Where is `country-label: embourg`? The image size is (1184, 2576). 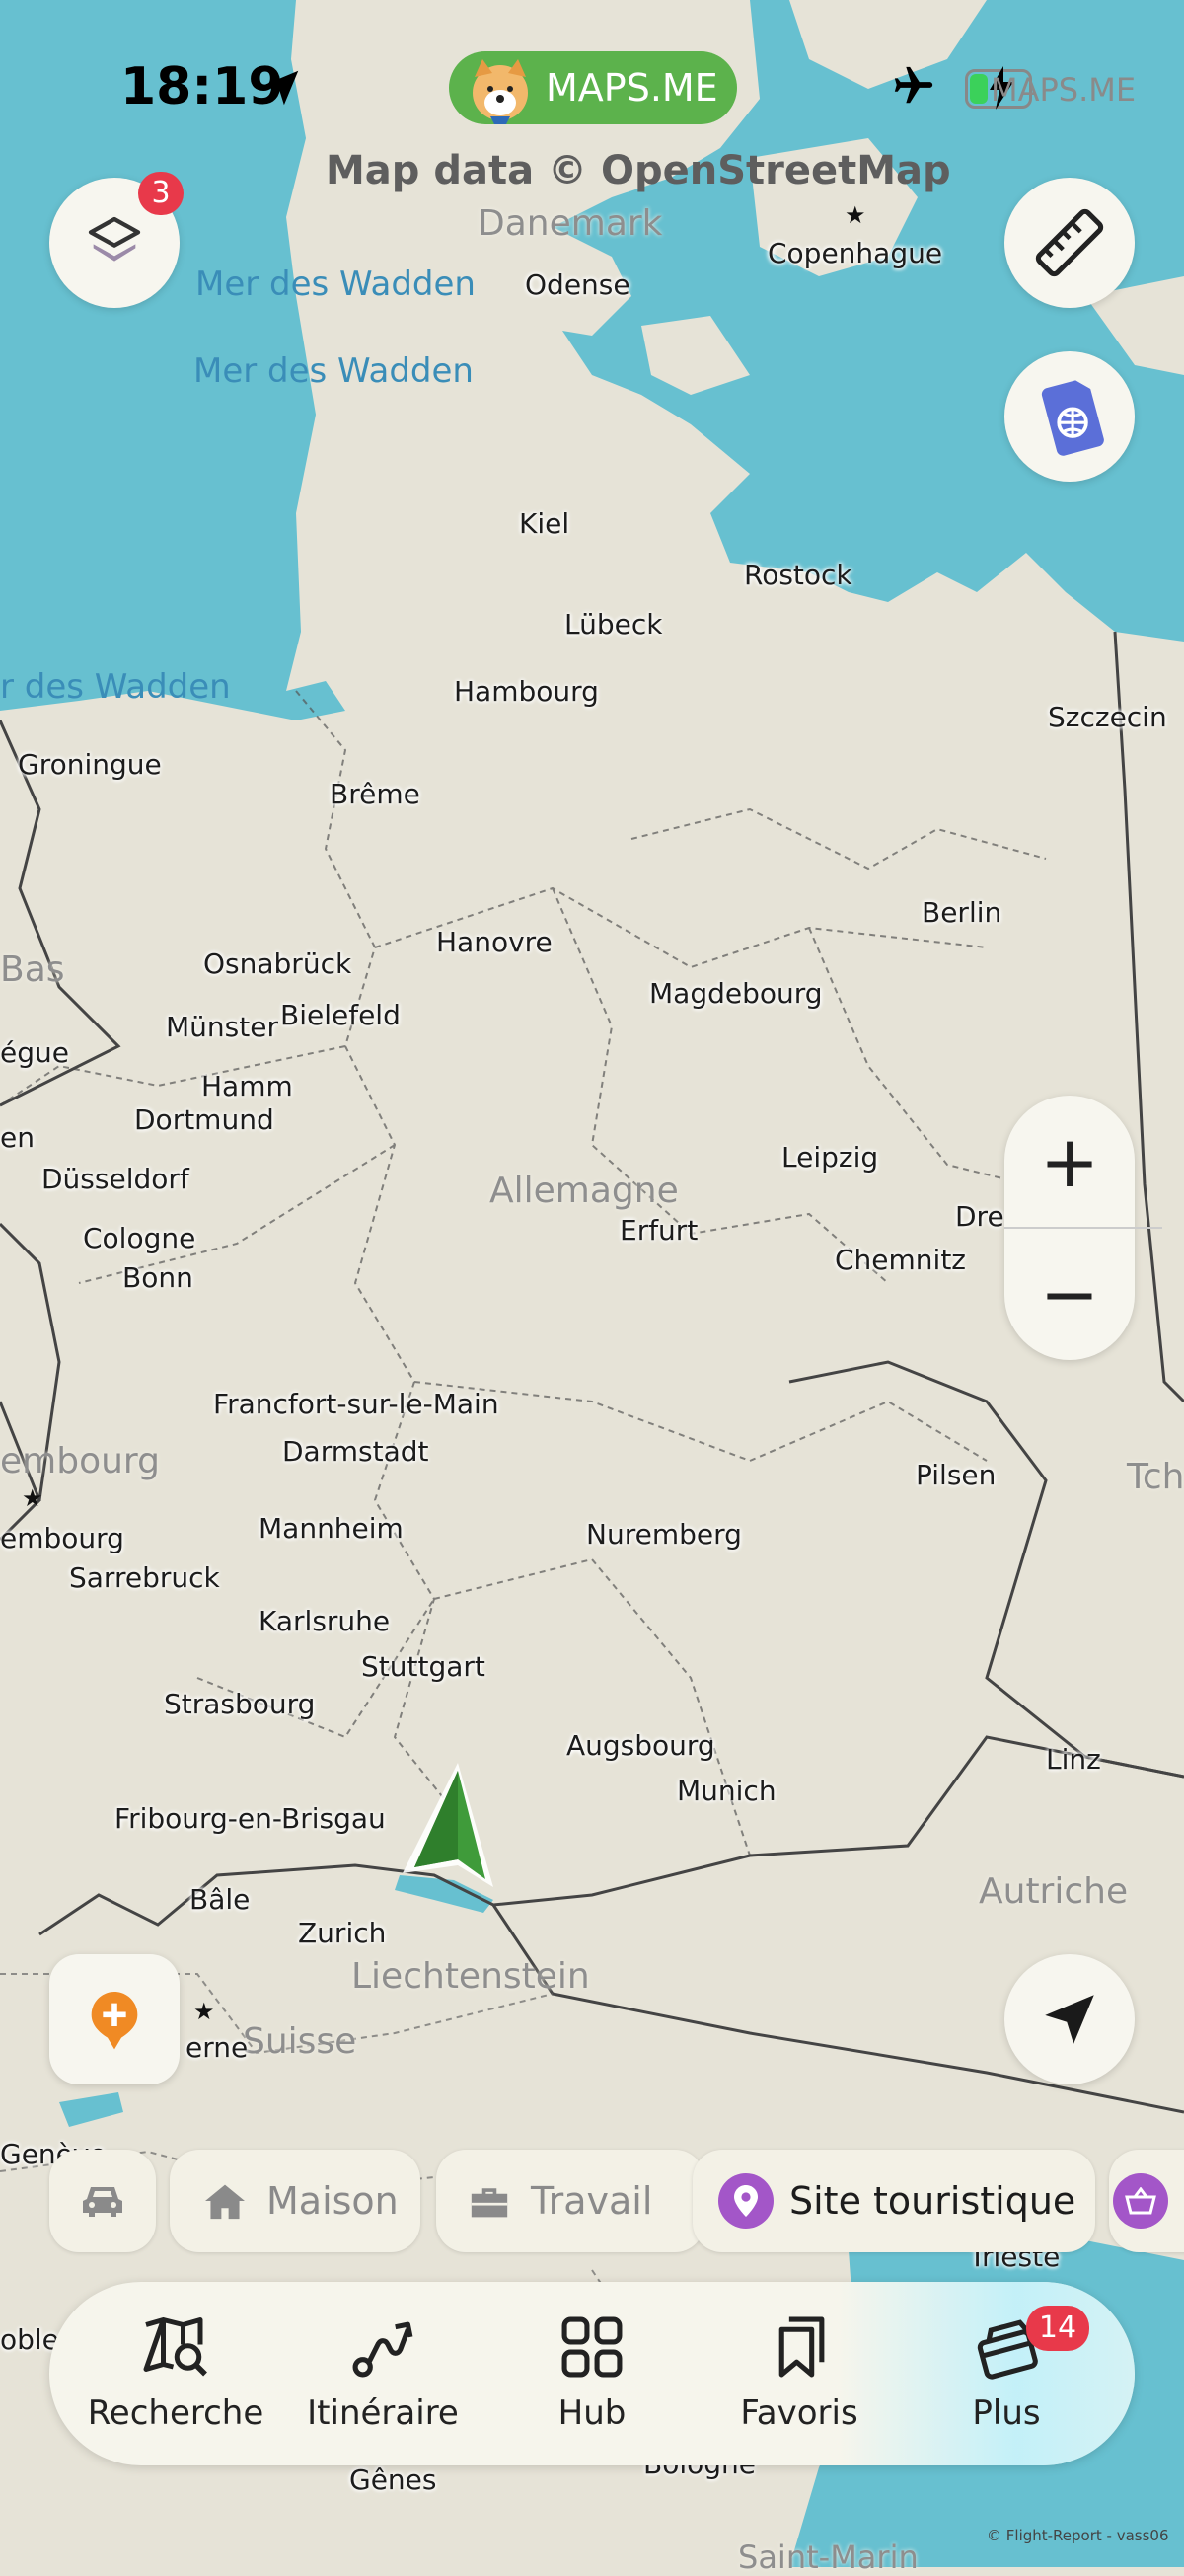
country-label: embourg is located at coordinates (80, 1461).